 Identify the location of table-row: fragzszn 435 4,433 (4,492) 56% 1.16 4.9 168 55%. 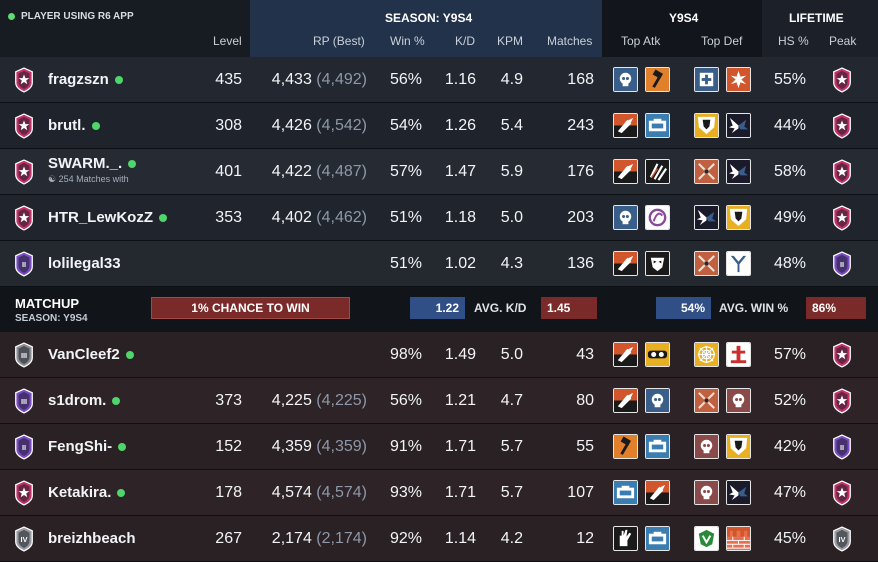
(439, 80).